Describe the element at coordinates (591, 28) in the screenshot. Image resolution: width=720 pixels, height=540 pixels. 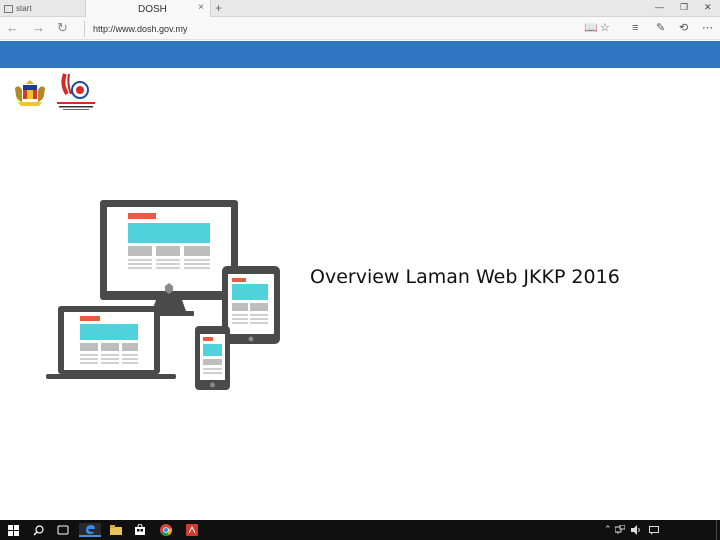
I see `reading-view-icon: 📖` at that location.